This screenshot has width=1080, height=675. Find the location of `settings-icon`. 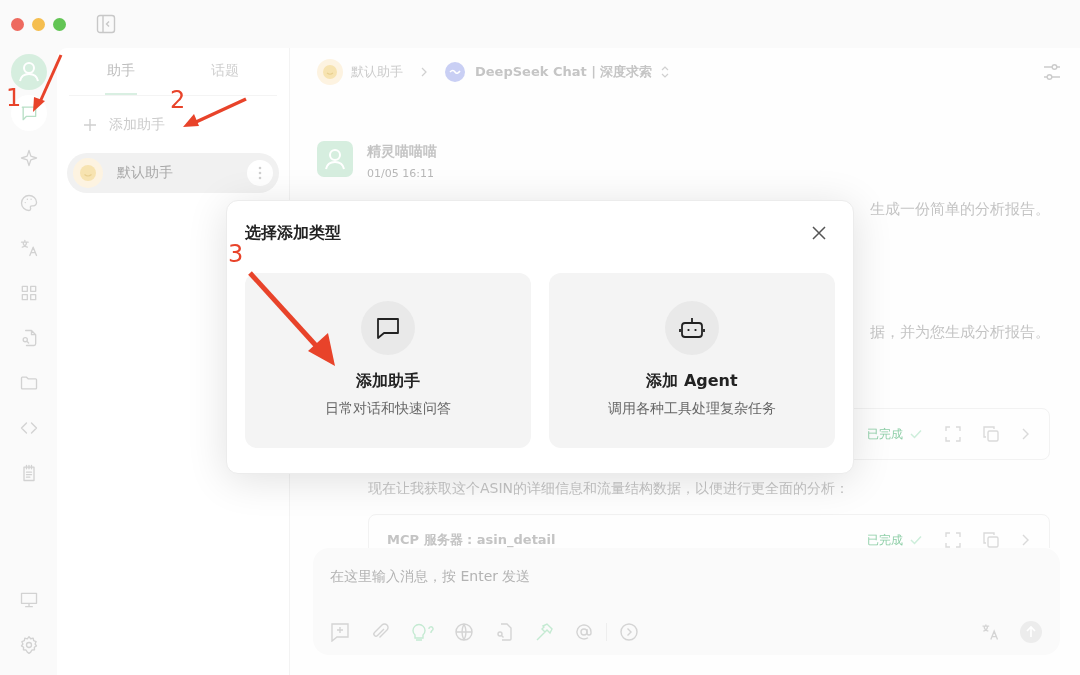

settings-icon is located at coordinates (28, 645).